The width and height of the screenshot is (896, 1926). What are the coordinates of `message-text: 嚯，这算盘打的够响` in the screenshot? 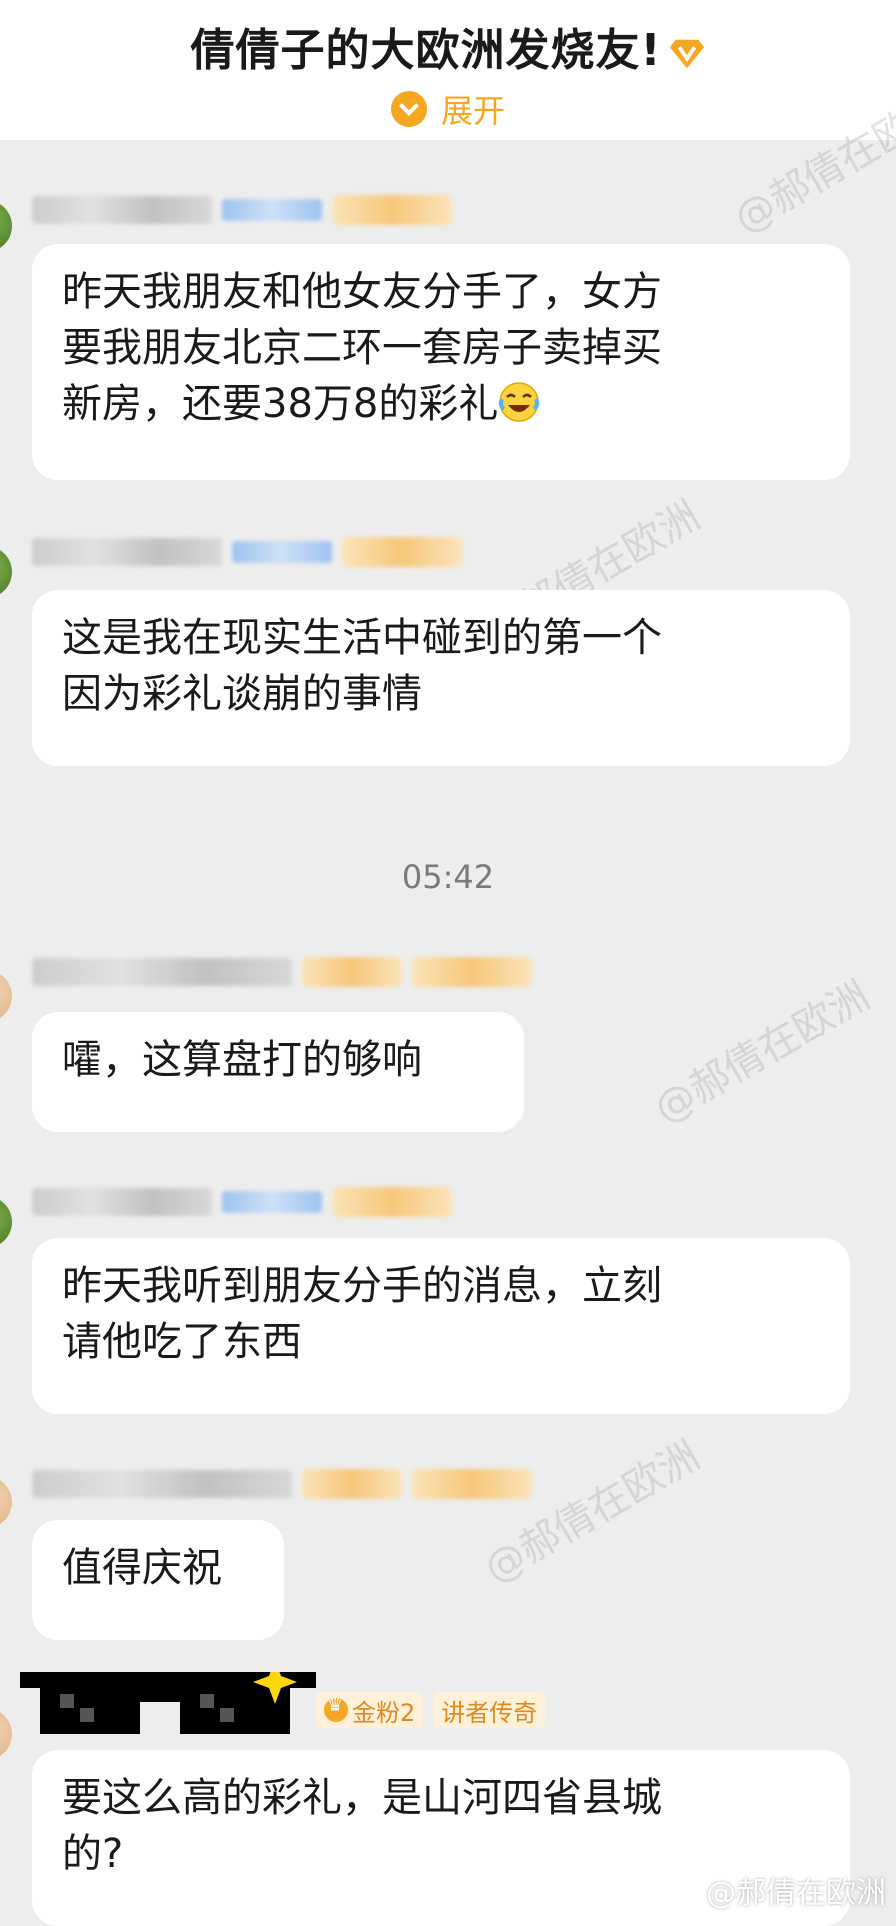 It's located at (242, 1060).